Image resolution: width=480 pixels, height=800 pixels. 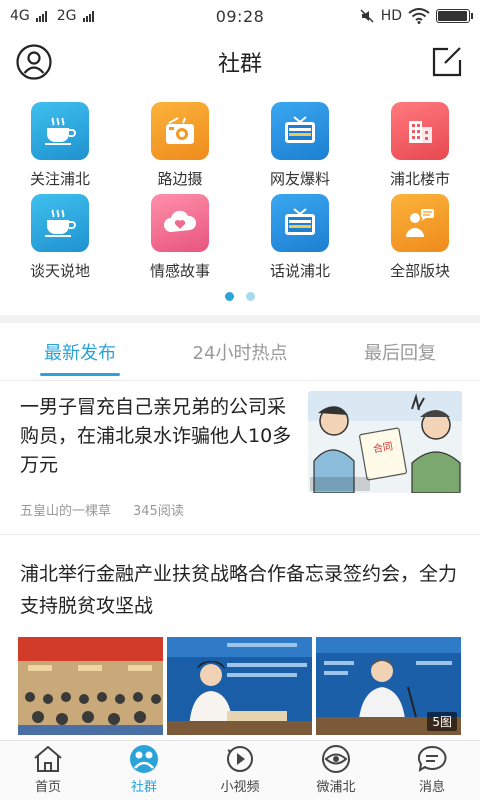 I want to click on status-bar: 4G 2G 09:28 HD, so click(x=240, y=16).